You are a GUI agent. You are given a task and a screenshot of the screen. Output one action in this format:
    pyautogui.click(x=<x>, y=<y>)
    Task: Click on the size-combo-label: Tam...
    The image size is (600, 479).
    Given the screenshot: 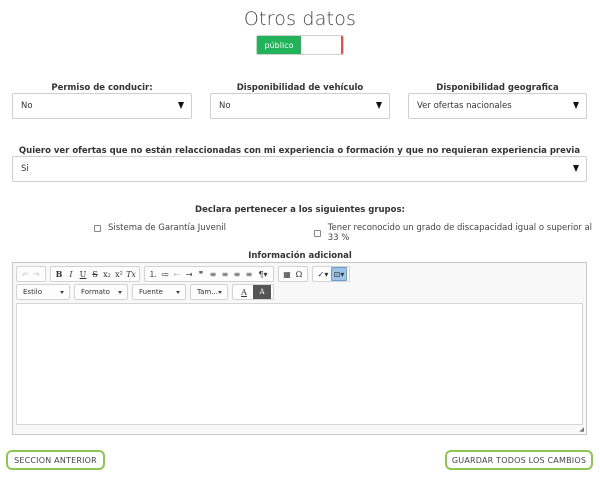 What is the action you would take?
    pyautogui.click(x=207, y=292)
    